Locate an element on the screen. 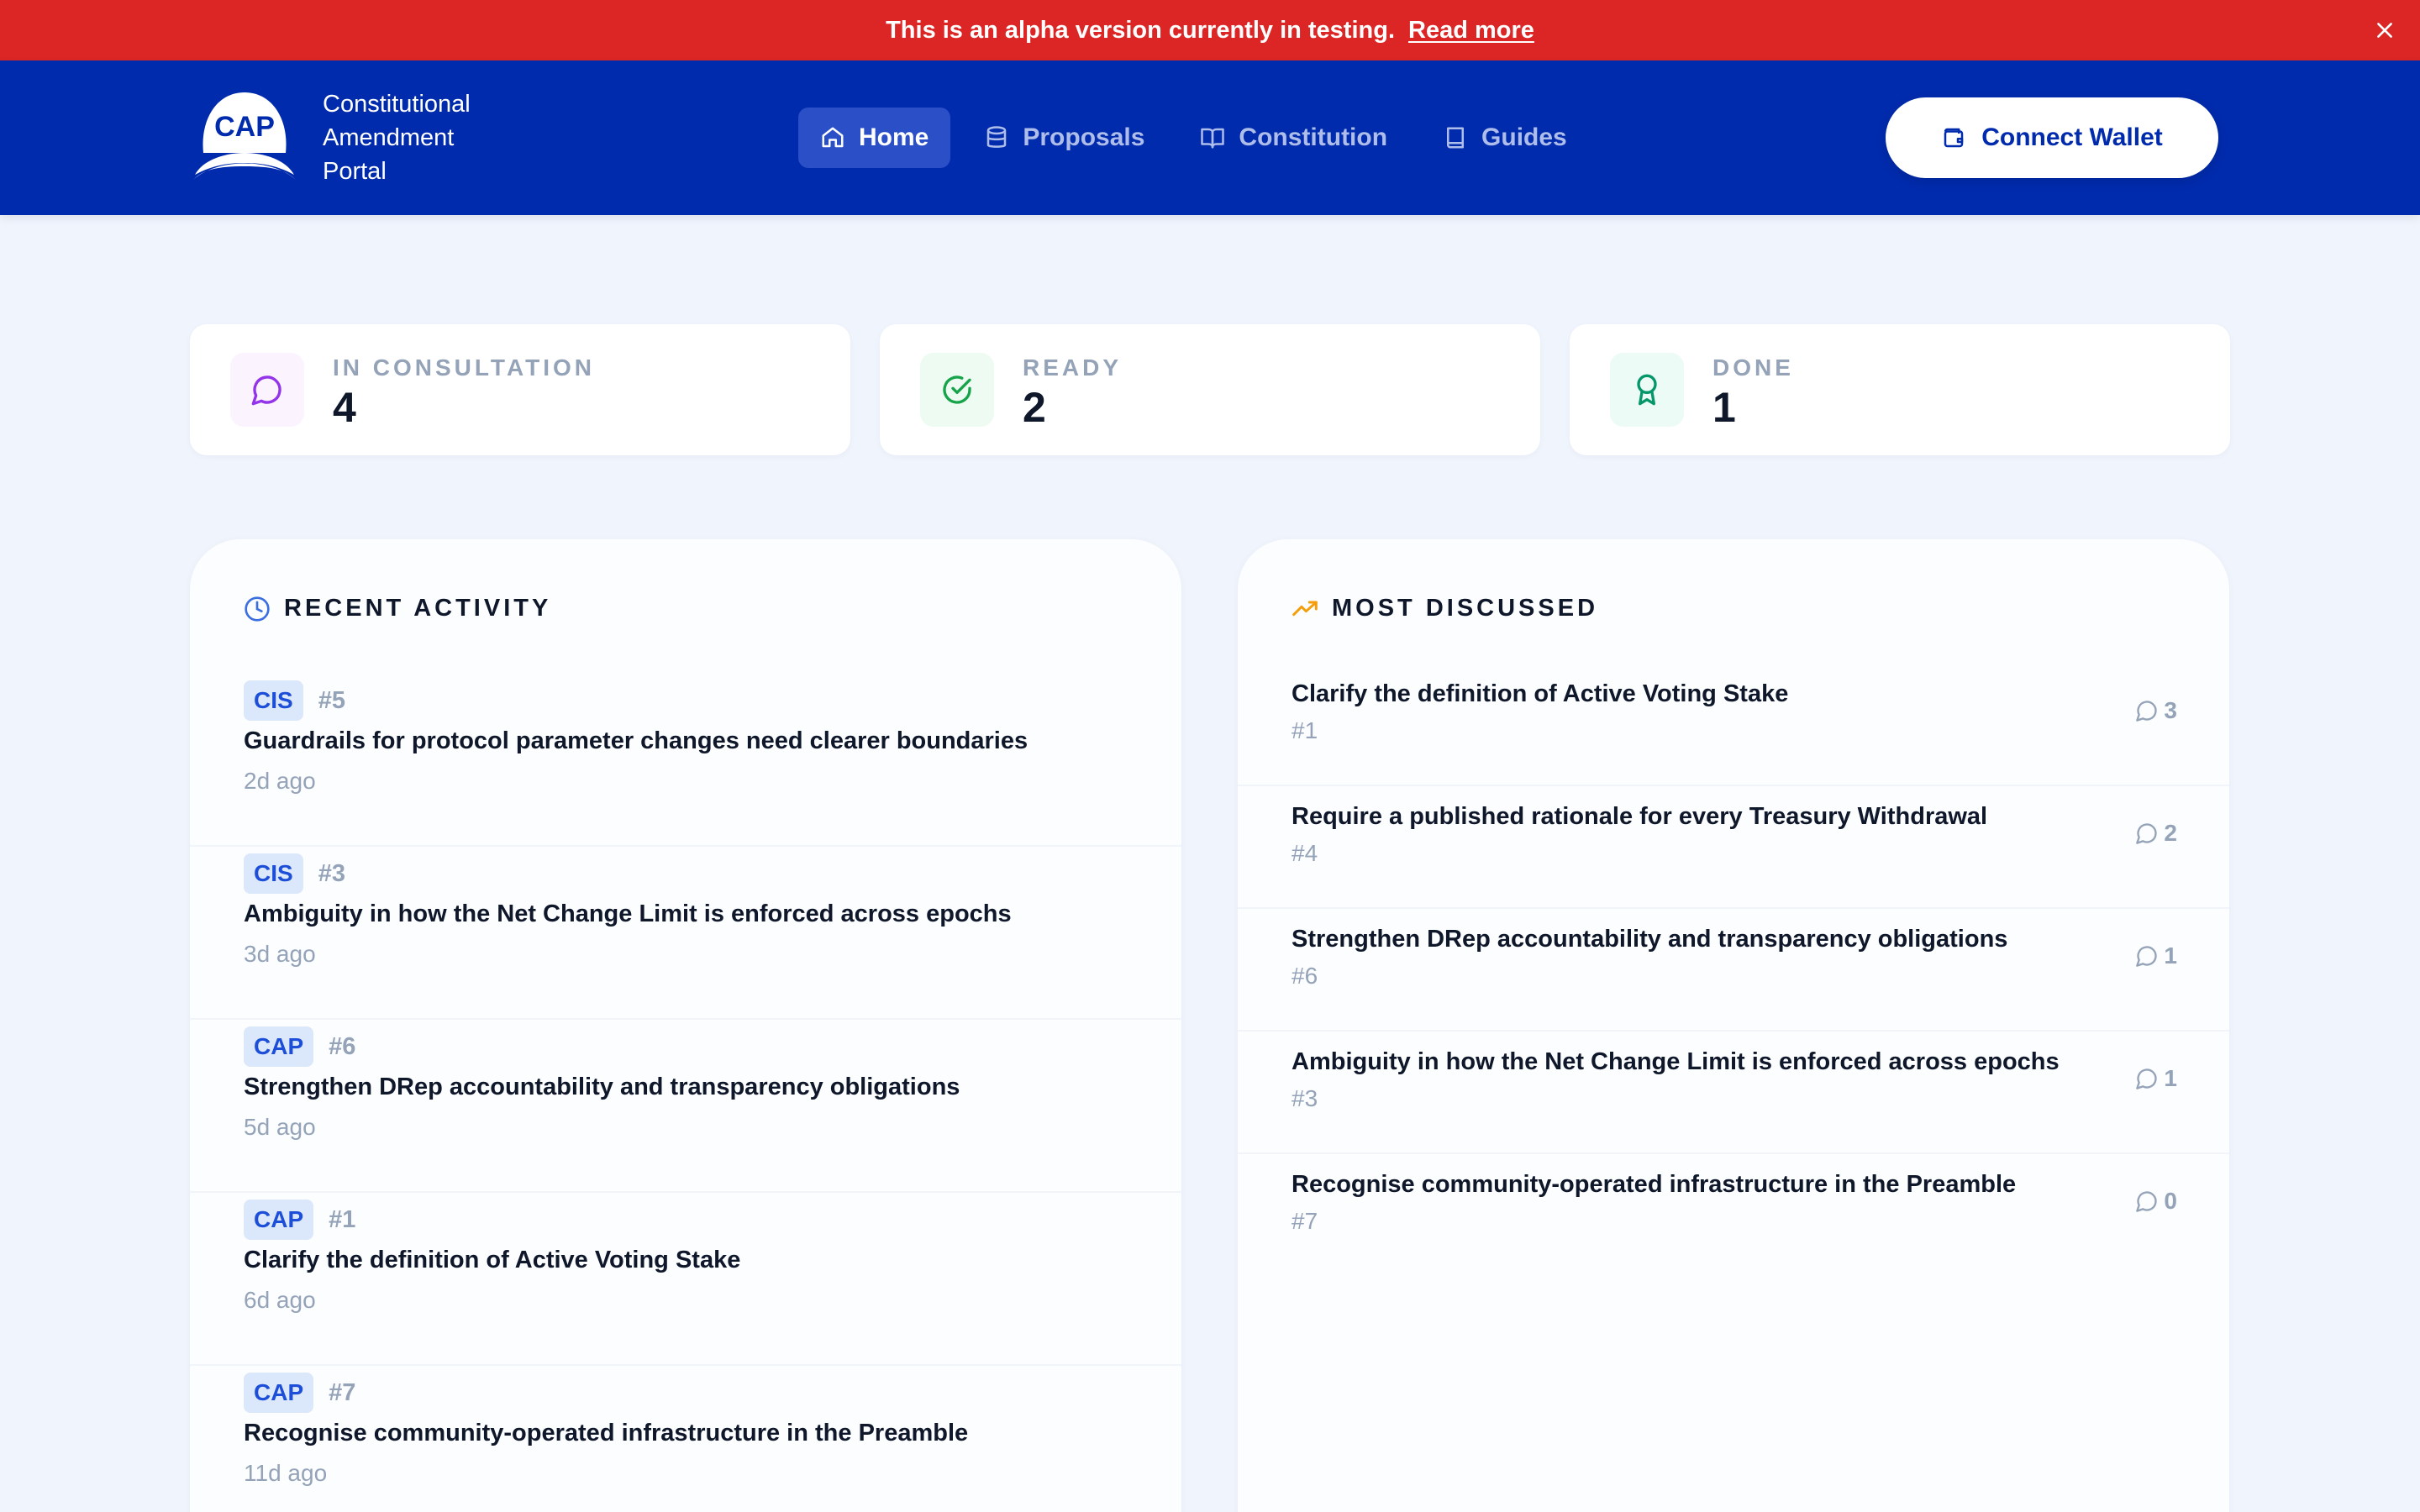 The image size is (2420, 1512). nav-home: Home is located at coordinates (874, 138).